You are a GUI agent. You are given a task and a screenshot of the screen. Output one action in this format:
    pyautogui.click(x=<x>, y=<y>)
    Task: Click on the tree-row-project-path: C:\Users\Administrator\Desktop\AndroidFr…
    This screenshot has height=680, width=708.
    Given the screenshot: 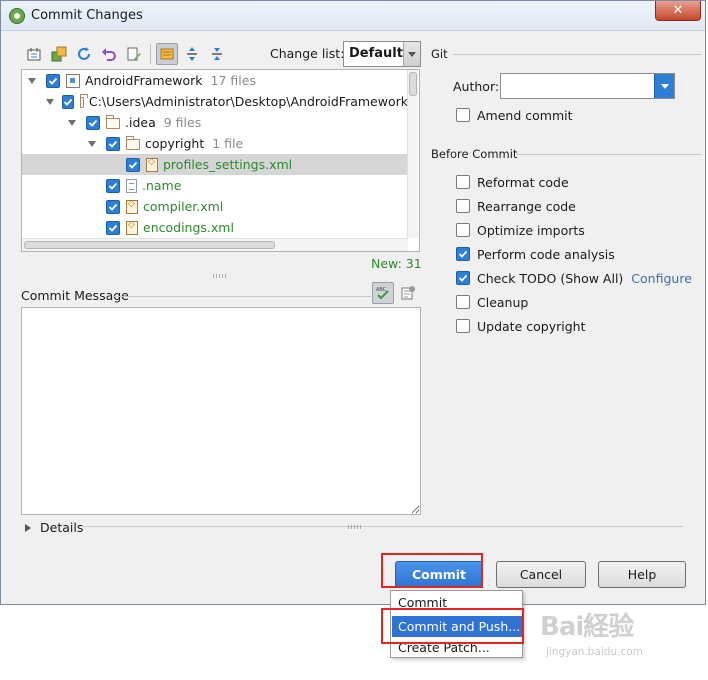 What is the action you would take?
    pyautogui.click(x=215, y=101)
    